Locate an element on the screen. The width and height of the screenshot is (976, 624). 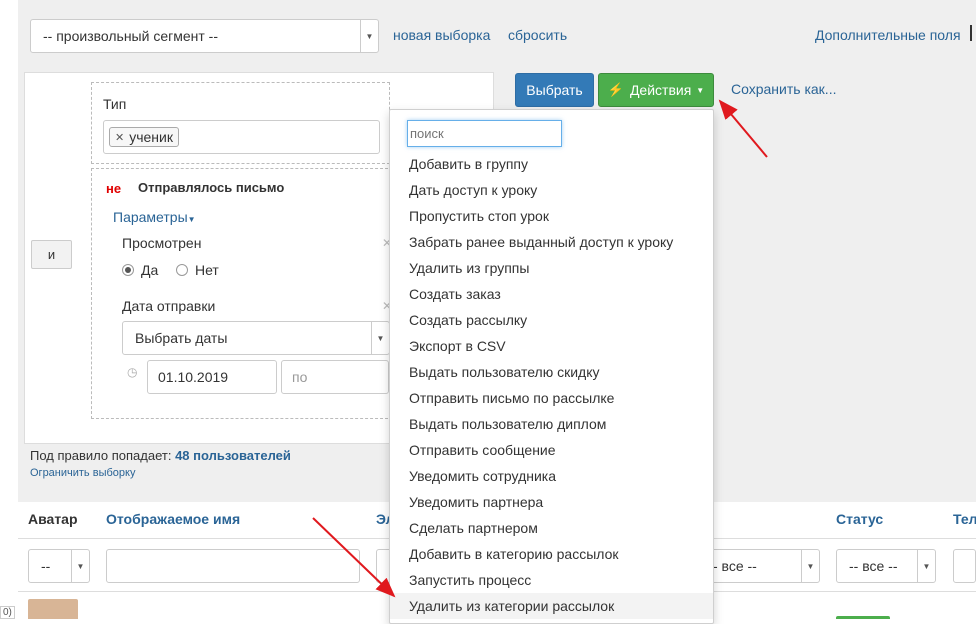
arrow-to-remove-category is located at coordinates (354, 557).